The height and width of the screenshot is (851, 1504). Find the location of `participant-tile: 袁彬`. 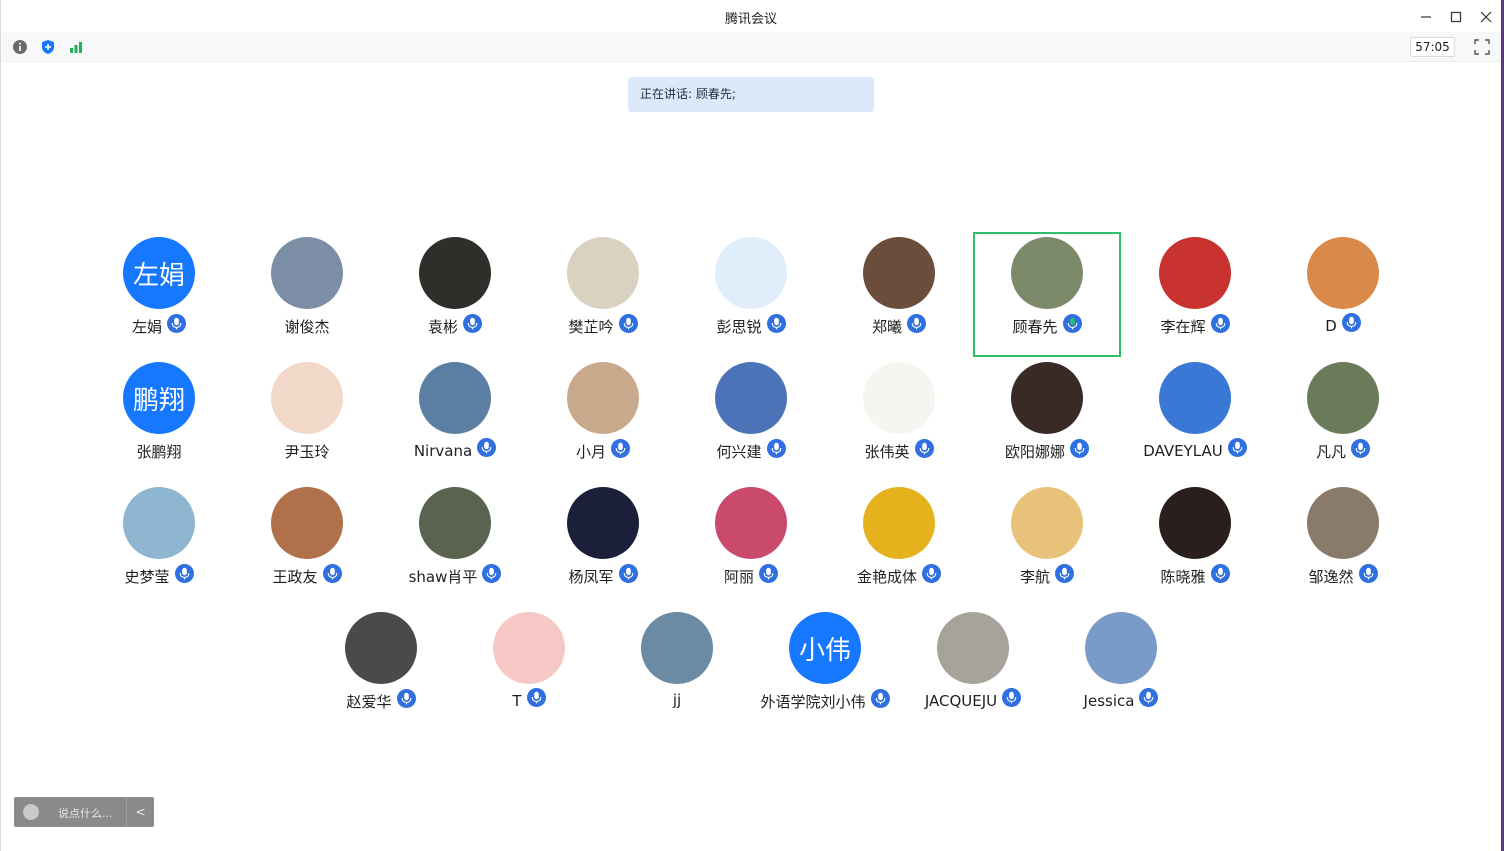

participant-tile: 袁彬 is located at coordinates (455, 294).